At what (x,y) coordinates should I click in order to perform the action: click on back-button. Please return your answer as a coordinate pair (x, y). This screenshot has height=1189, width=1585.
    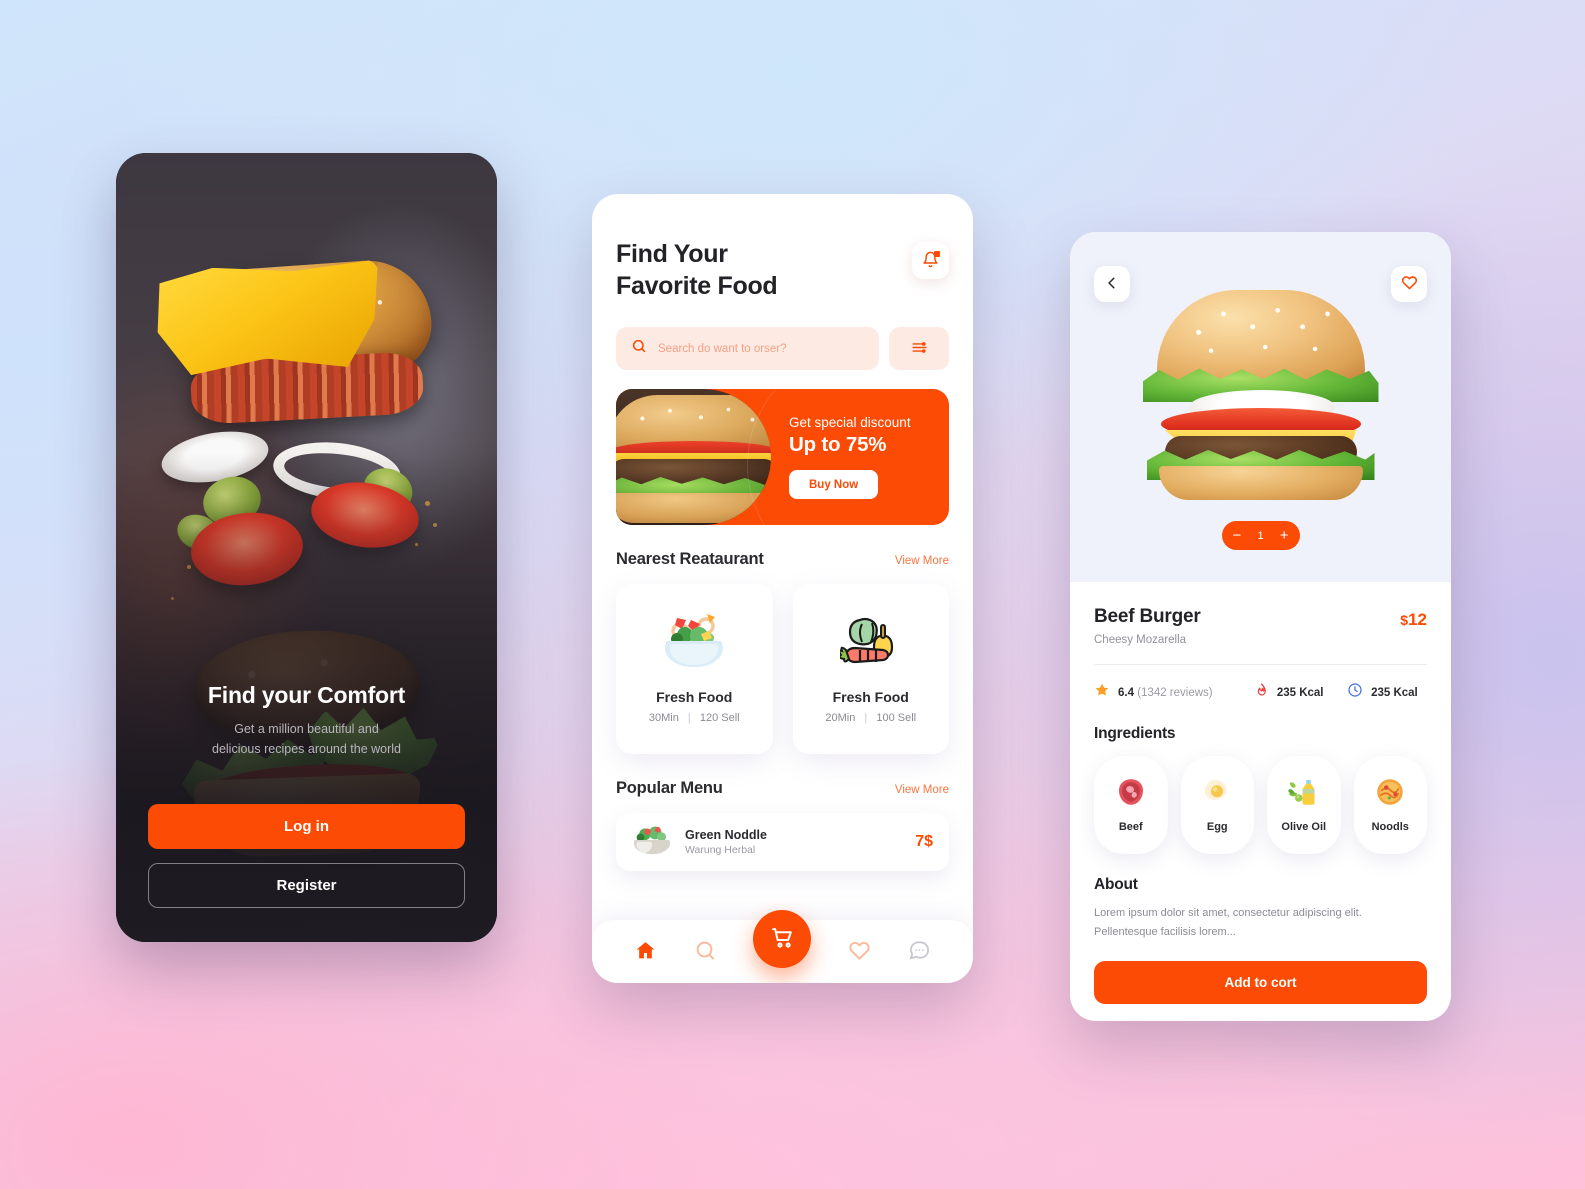
    Looking at the image, I should click on (1112, 284).